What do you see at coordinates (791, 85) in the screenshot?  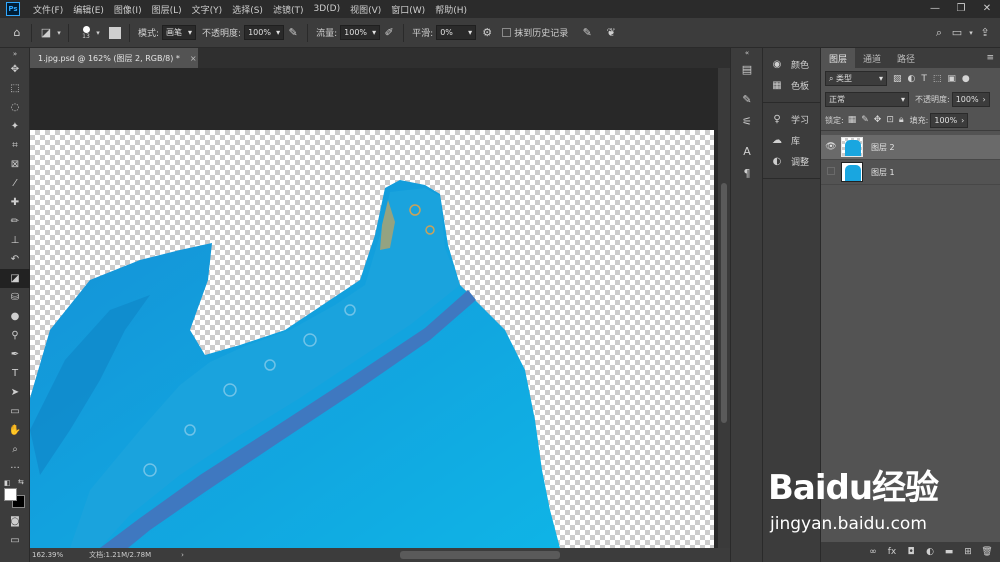 I see `swatches-panel-button: ▦ 色板` at bounding box center [791, 85].